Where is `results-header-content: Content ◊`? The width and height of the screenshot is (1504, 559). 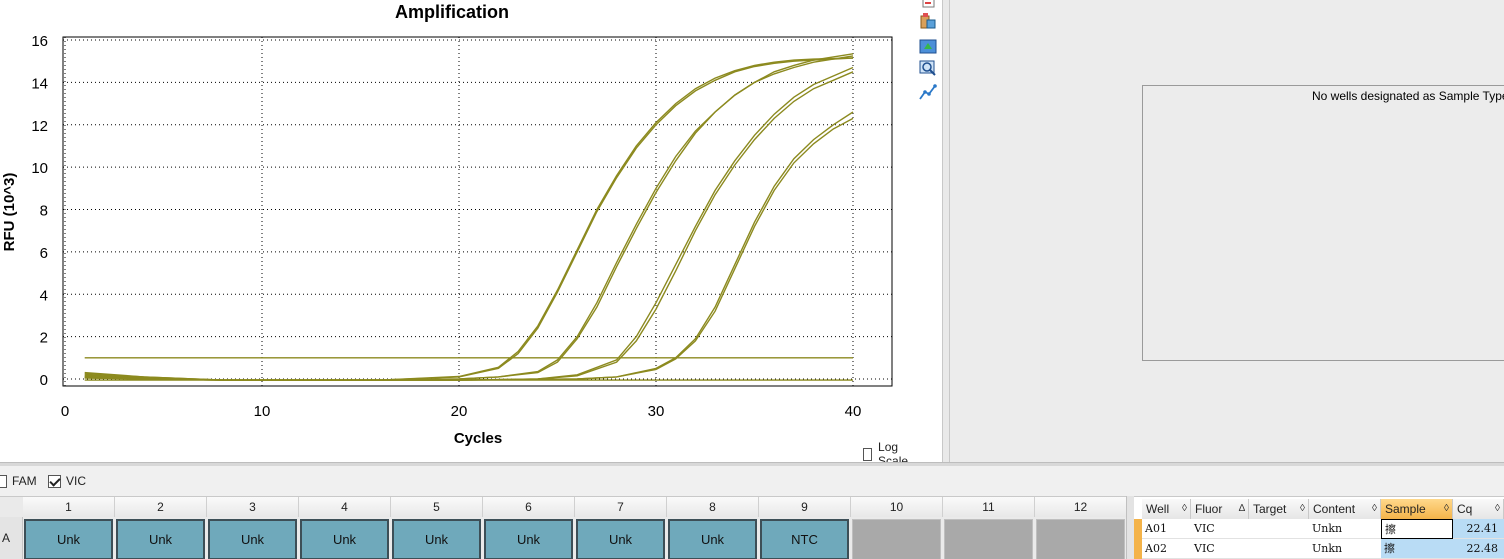 results-header-content: Content ◊ is located at coordinates (1345, 509).